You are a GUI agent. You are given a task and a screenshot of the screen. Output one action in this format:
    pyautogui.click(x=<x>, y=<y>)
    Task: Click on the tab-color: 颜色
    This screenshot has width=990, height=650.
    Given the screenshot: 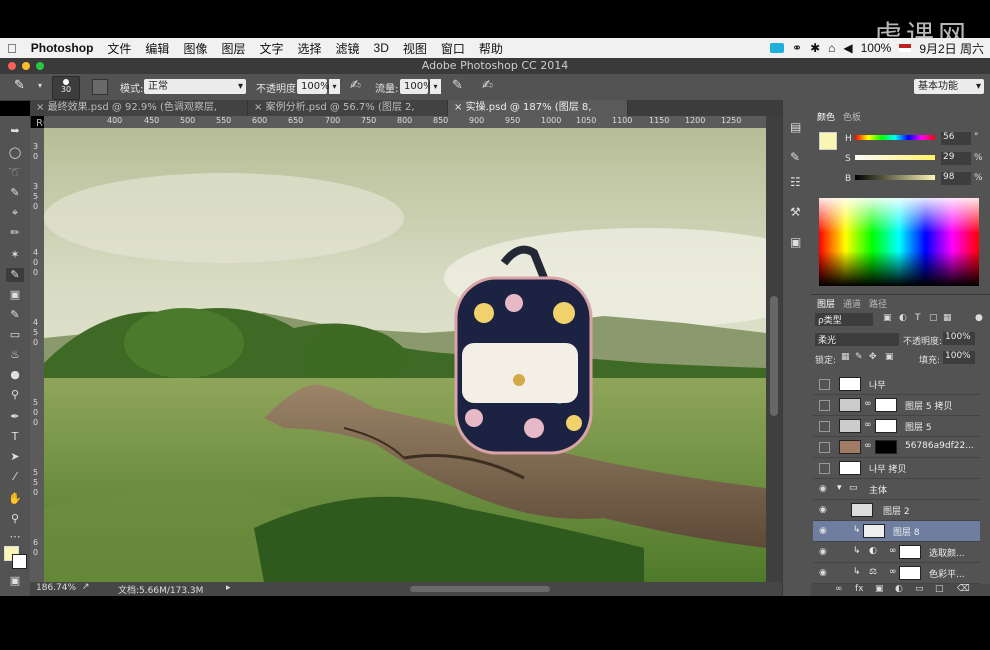 What is the action you would take?
    pyautogui.click(x=826, y=116)
    